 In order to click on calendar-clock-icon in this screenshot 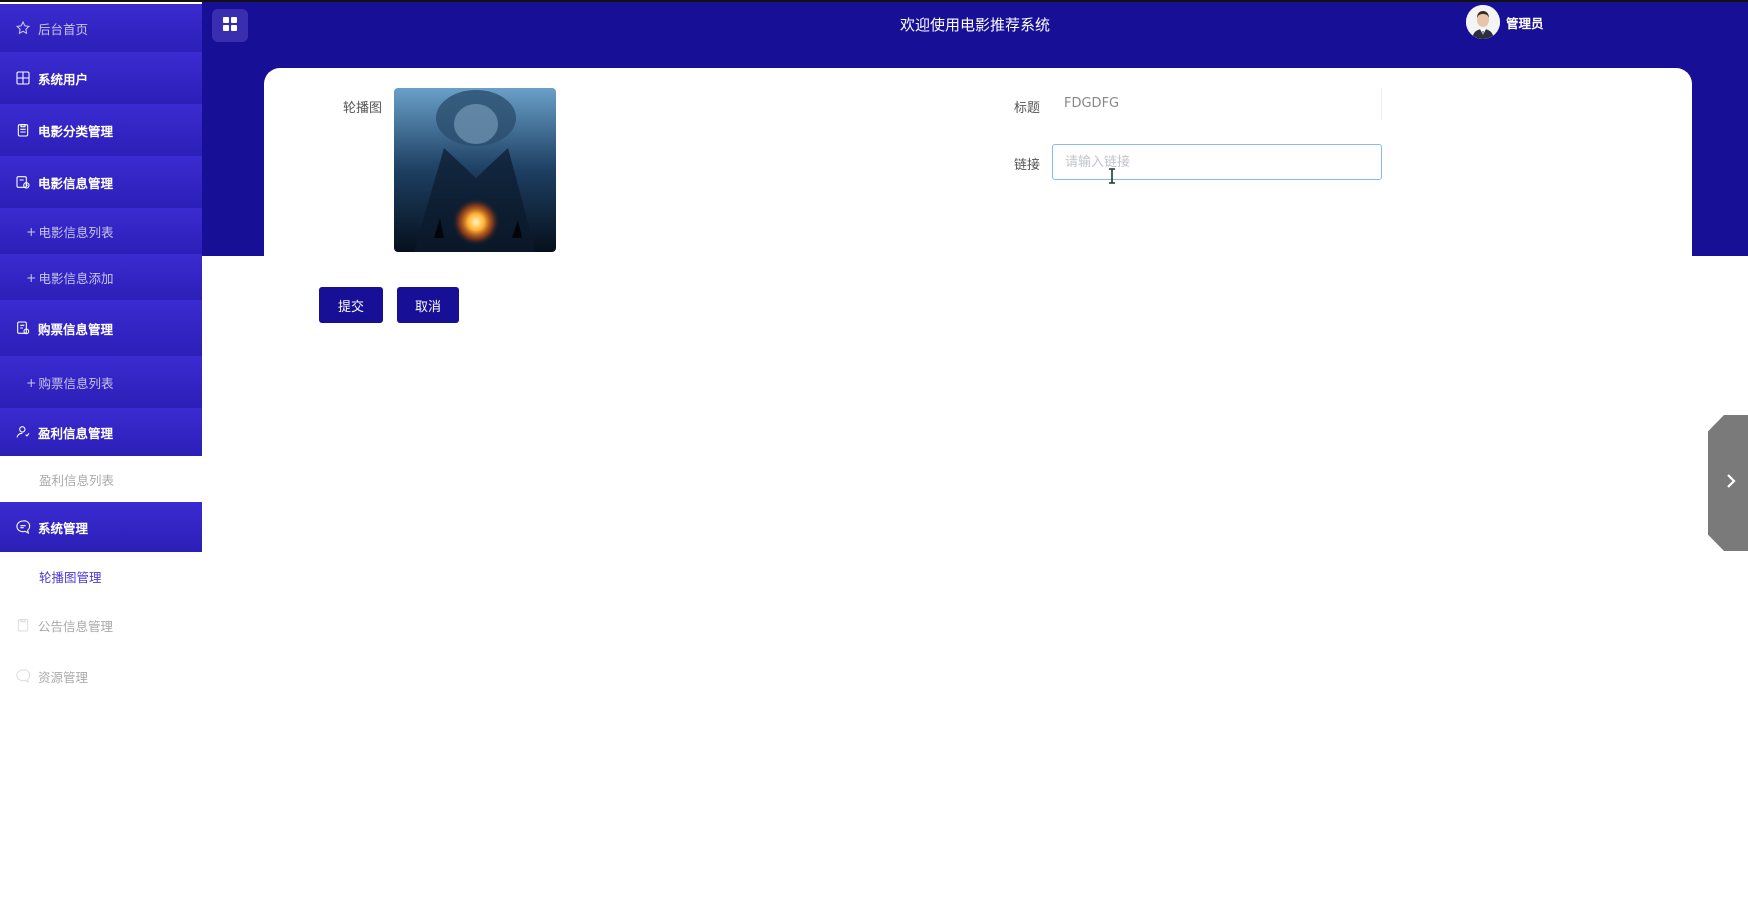, I will do `click(23, 182)`.